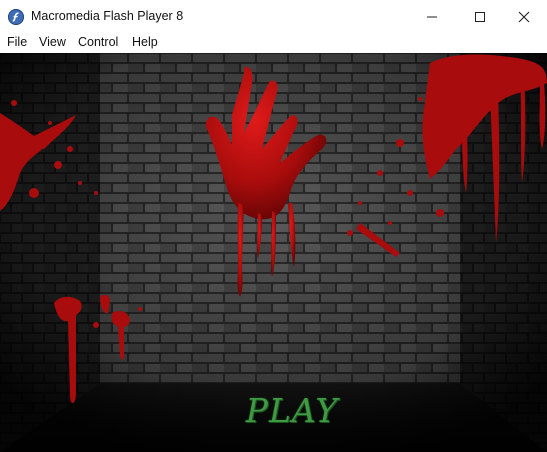  Describe the element at coordinates (52, 42) in the screenshot. I see `menu-view: View` at that location.